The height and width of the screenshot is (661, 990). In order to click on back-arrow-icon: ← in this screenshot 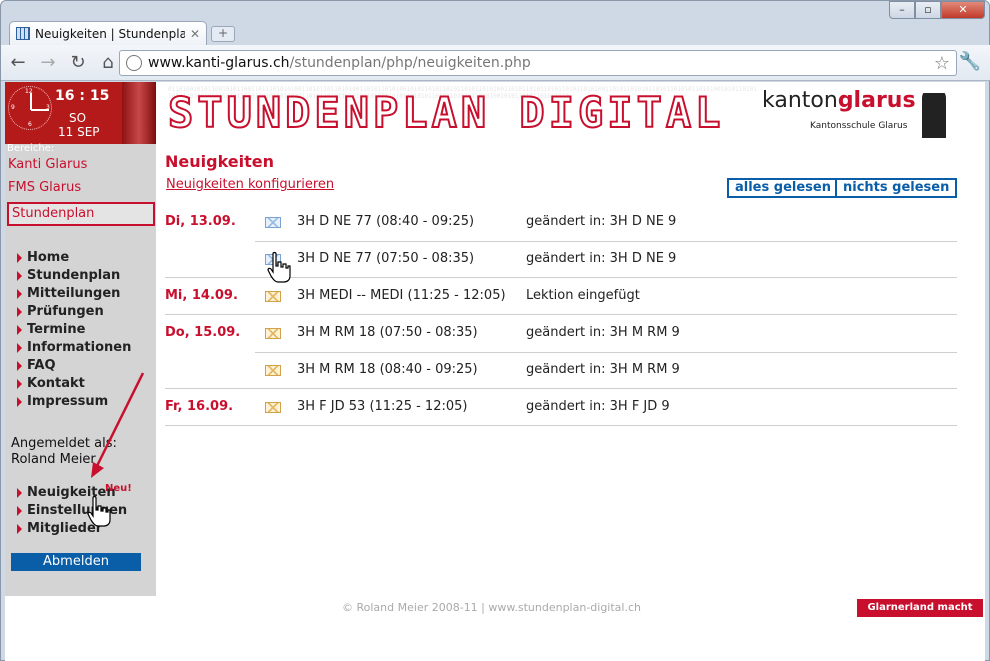, I will do `click(18, 63)`.